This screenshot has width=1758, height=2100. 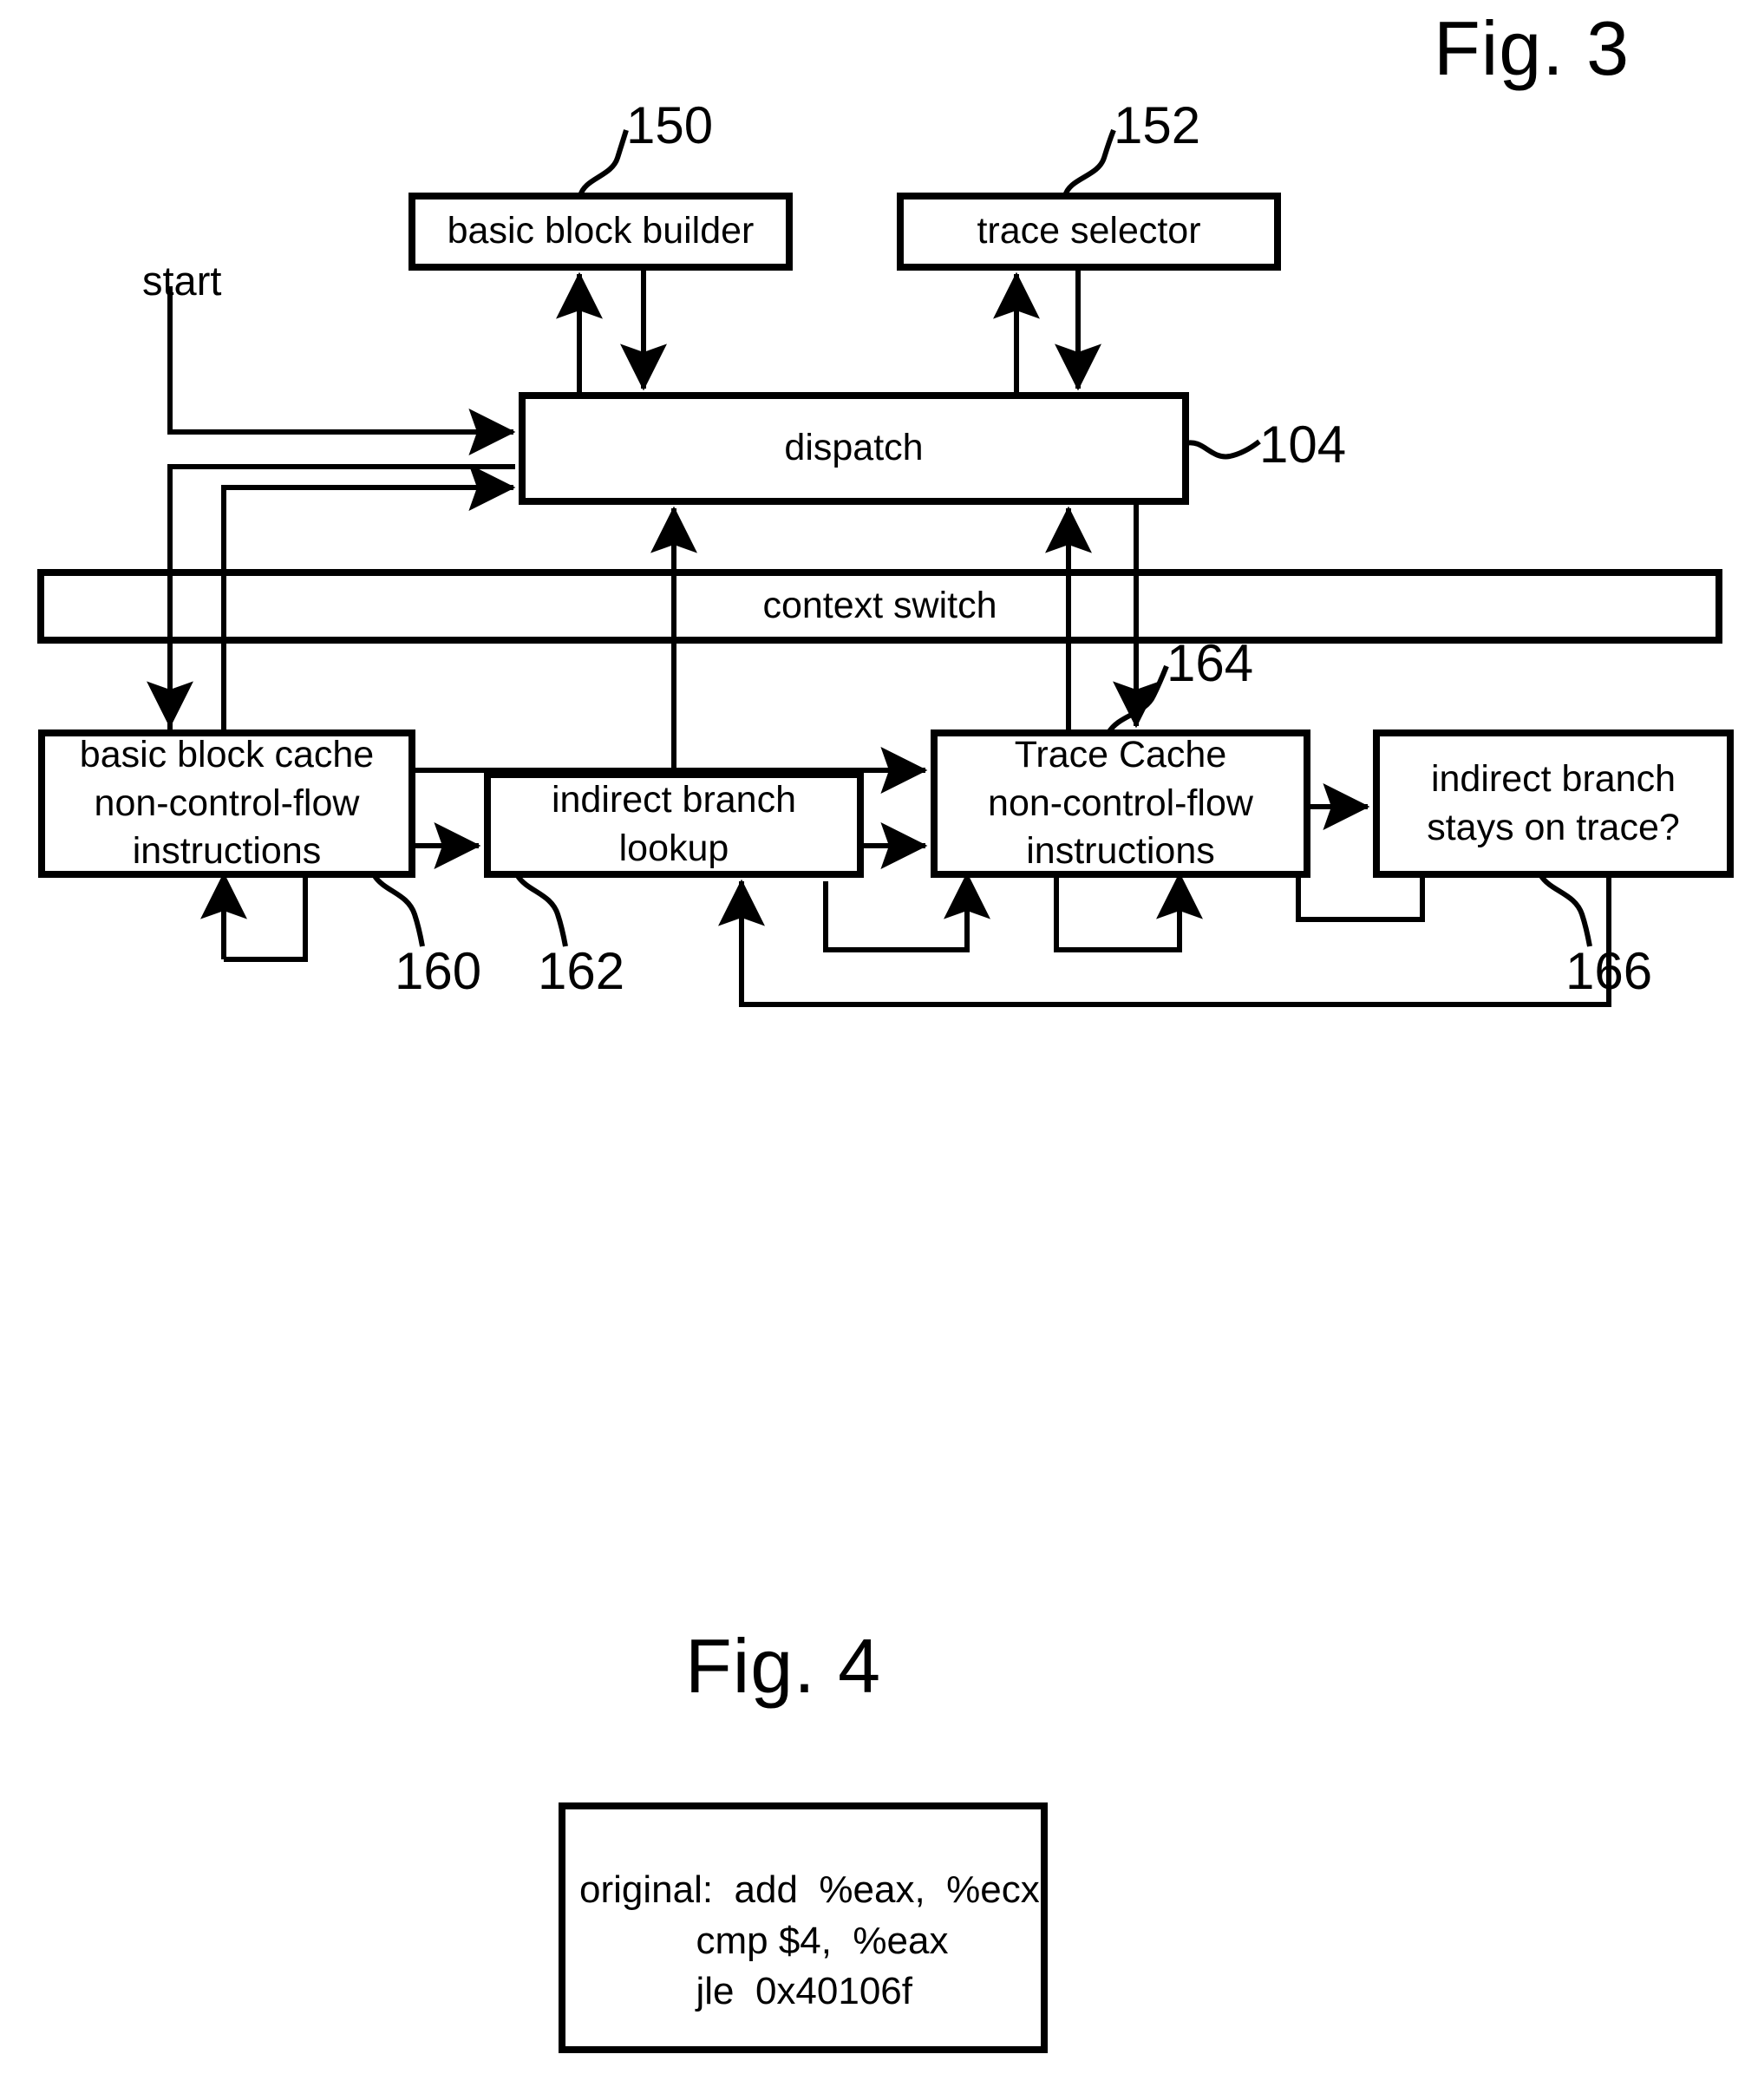 I want to click on ref-162: 162, so click(x=581, y=971).